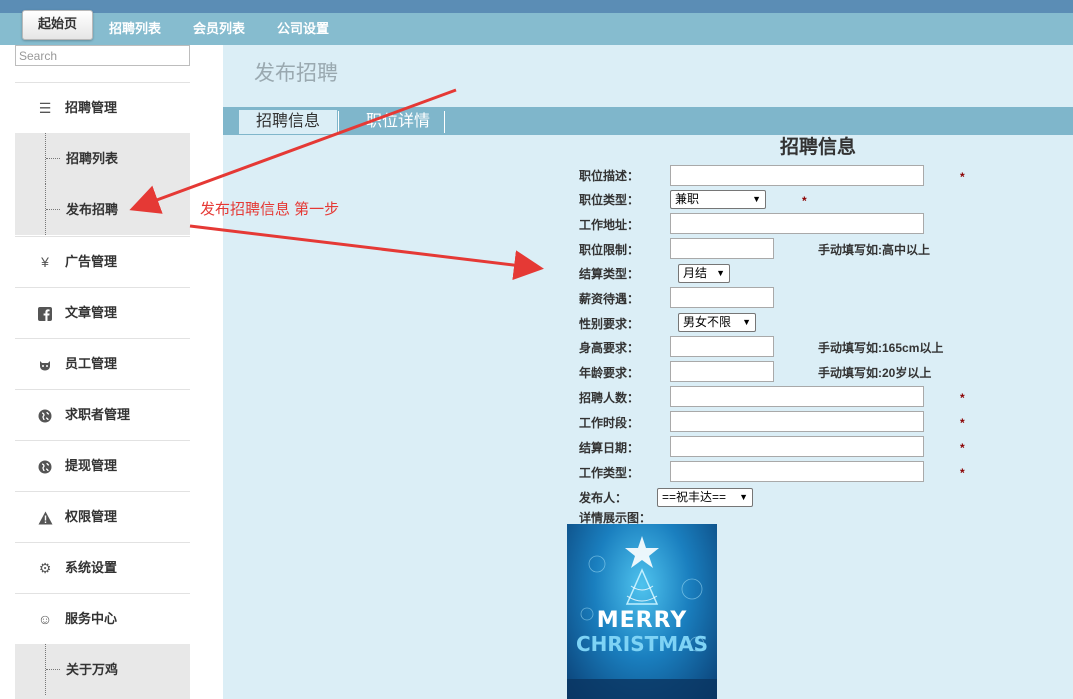 Image resolution: width=1073 pixels, height=699 pixels. I want to click on salary-field, so click(722, 297).